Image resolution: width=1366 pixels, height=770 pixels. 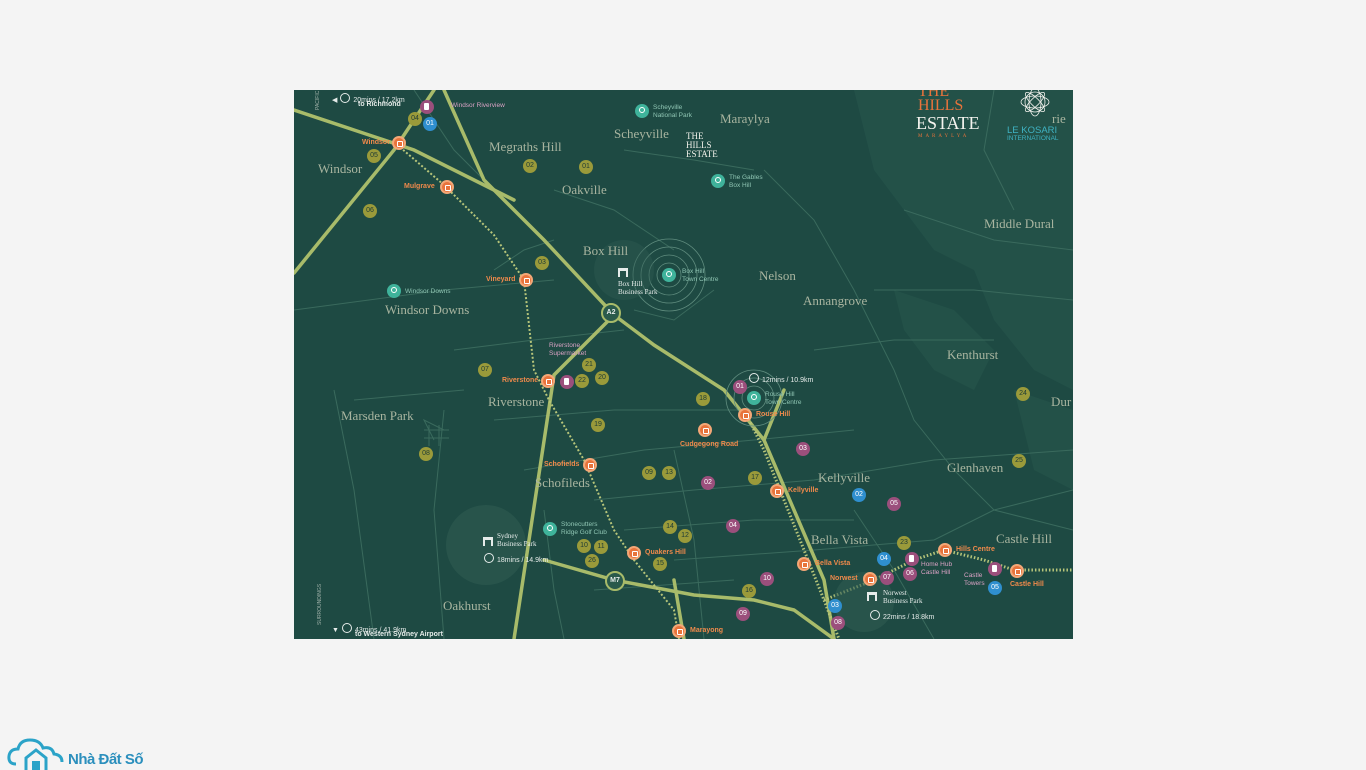 I want to click on area-nelson: Nelson, so click(x=777, y=275).